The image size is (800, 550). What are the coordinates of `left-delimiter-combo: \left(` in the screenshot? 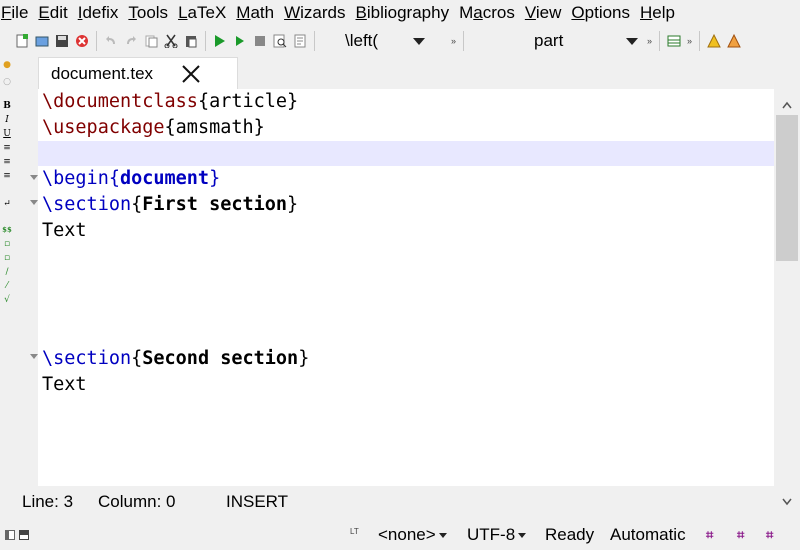 It's located at (375, 41).